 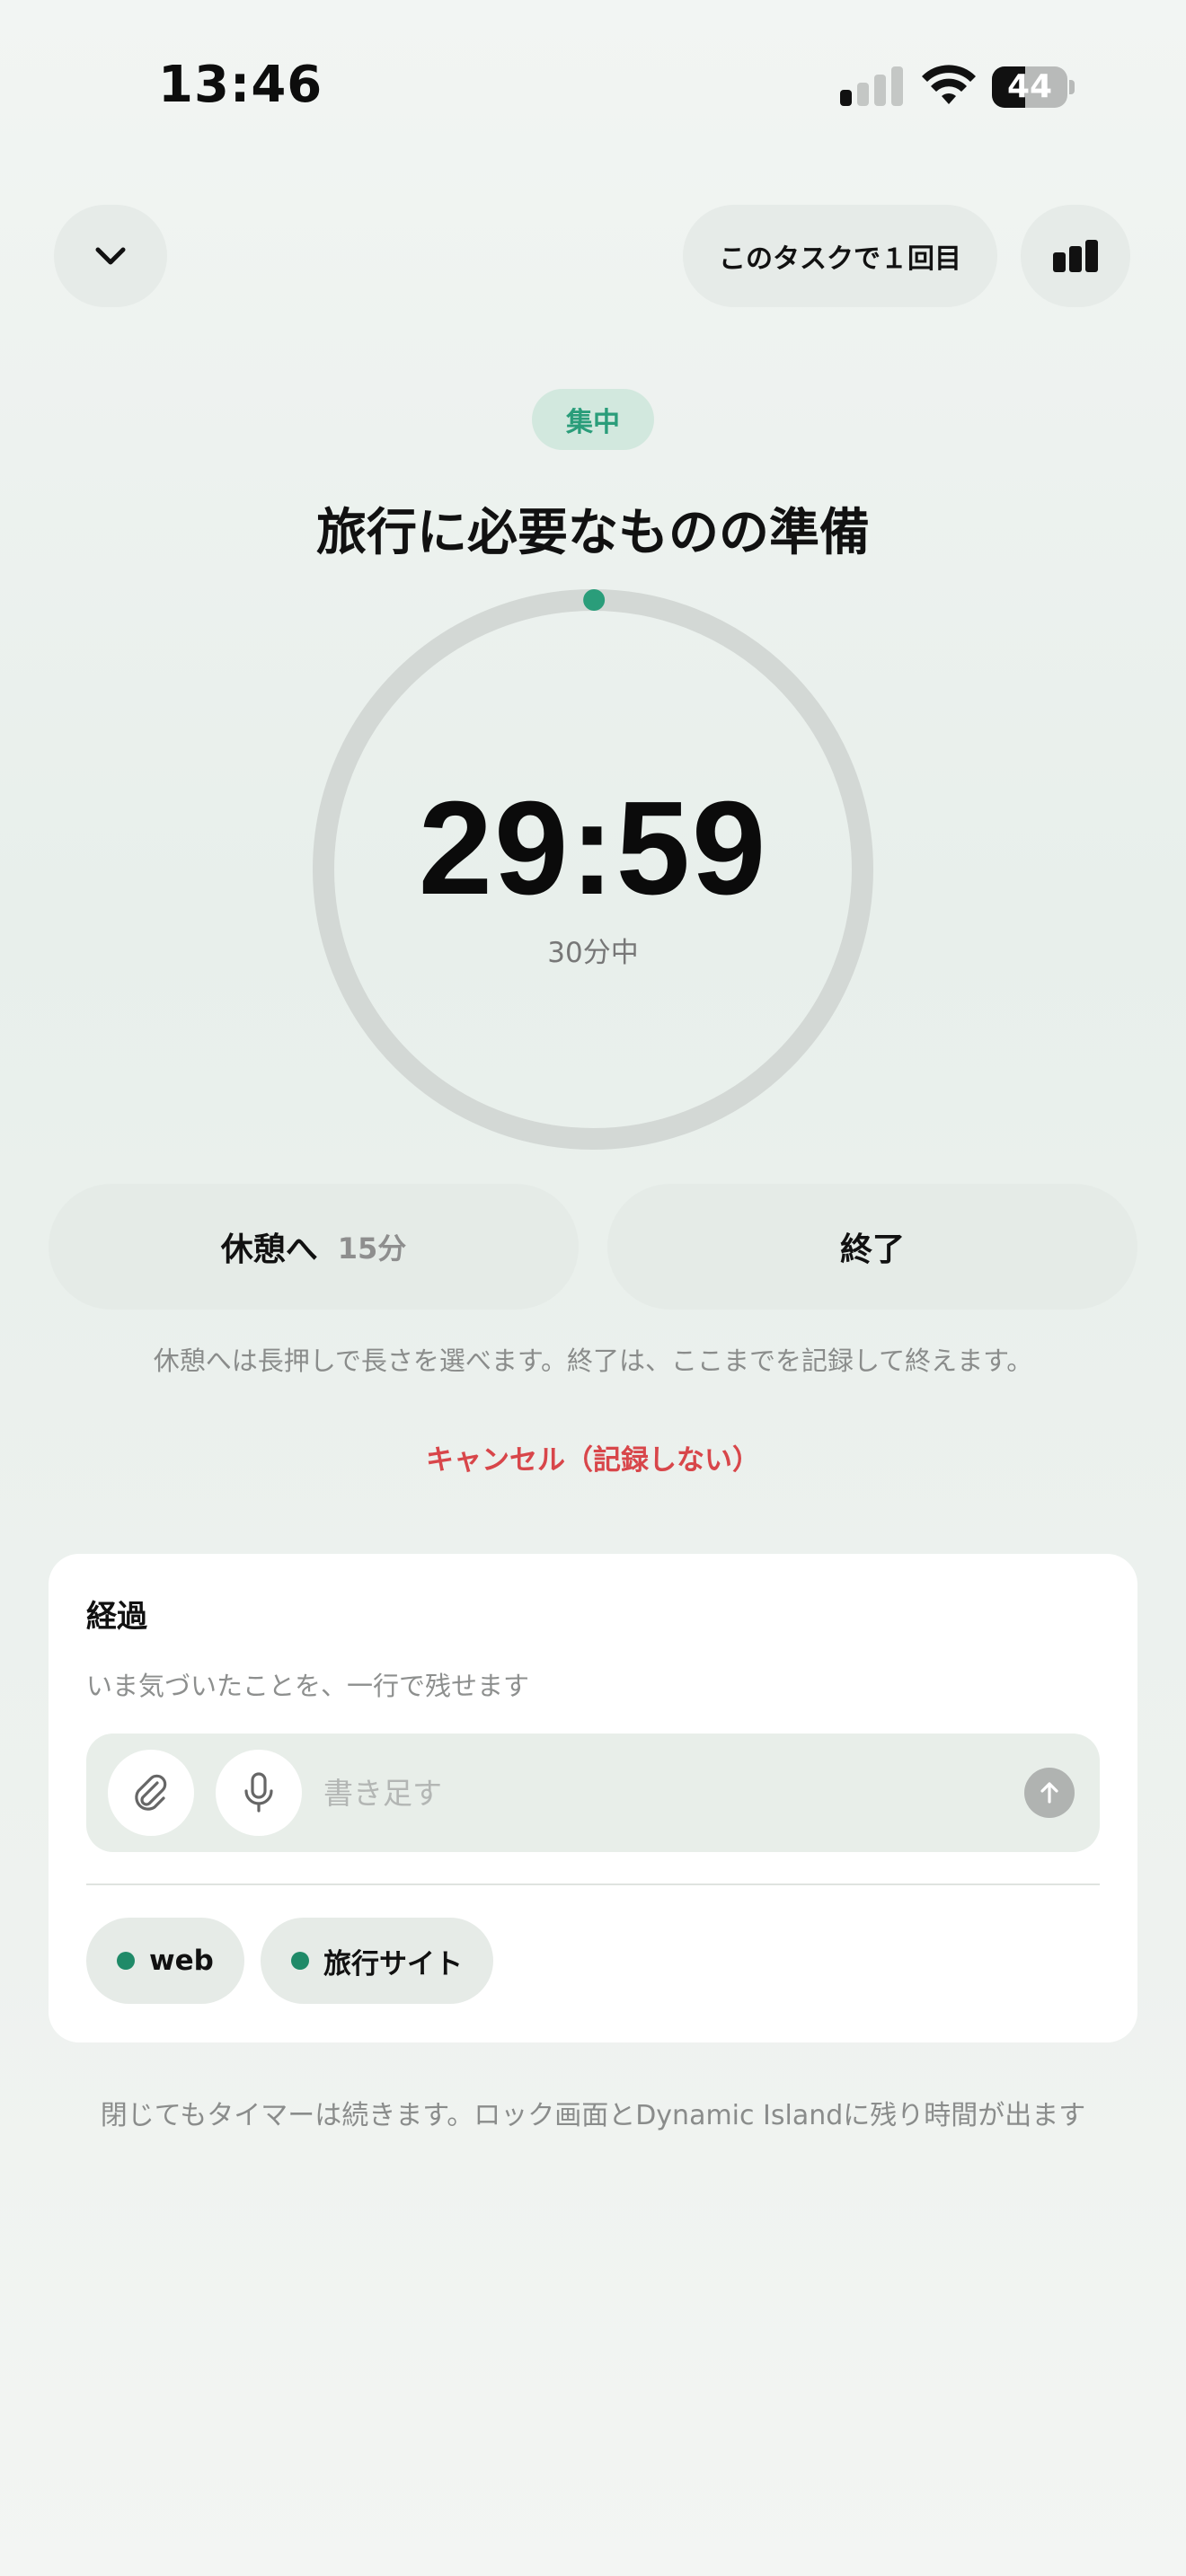 I want to click on stats-button, so click(x=1075, y=256).